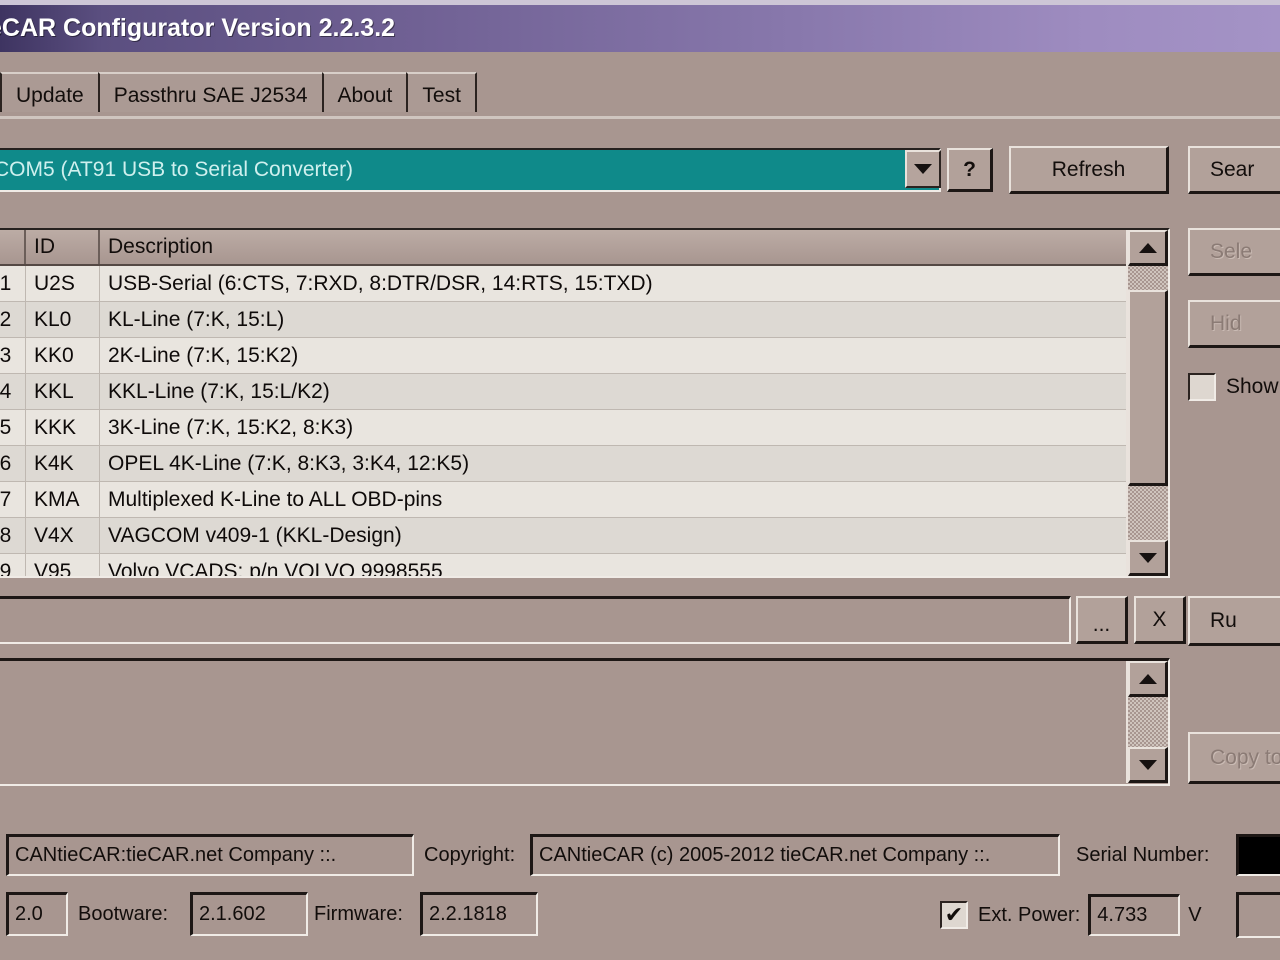 The height and width of the screenshot is (960, 1280). I want to click on cell-description: Volvo VCADS: p/n VOLVO 9998555, so click(275, 568).